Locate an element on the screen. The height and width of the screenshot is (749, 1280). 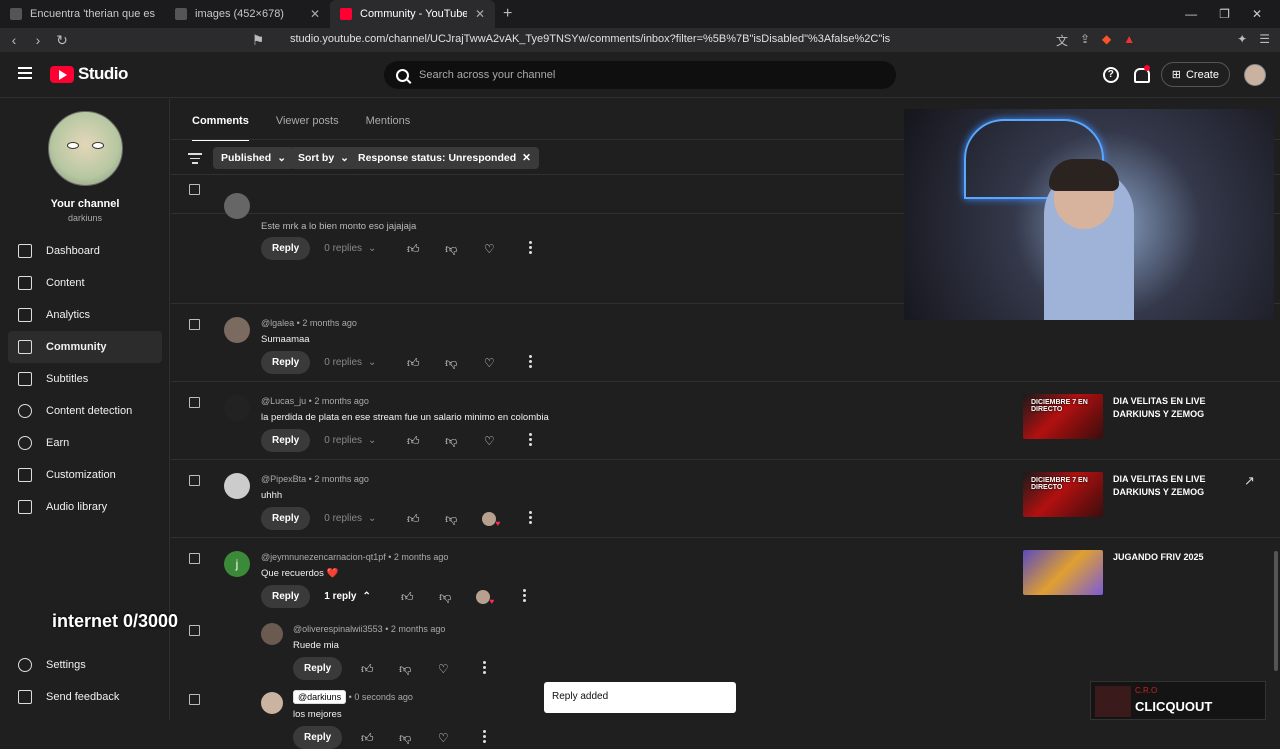
channel-avatar is located at coordinates (85, 148).